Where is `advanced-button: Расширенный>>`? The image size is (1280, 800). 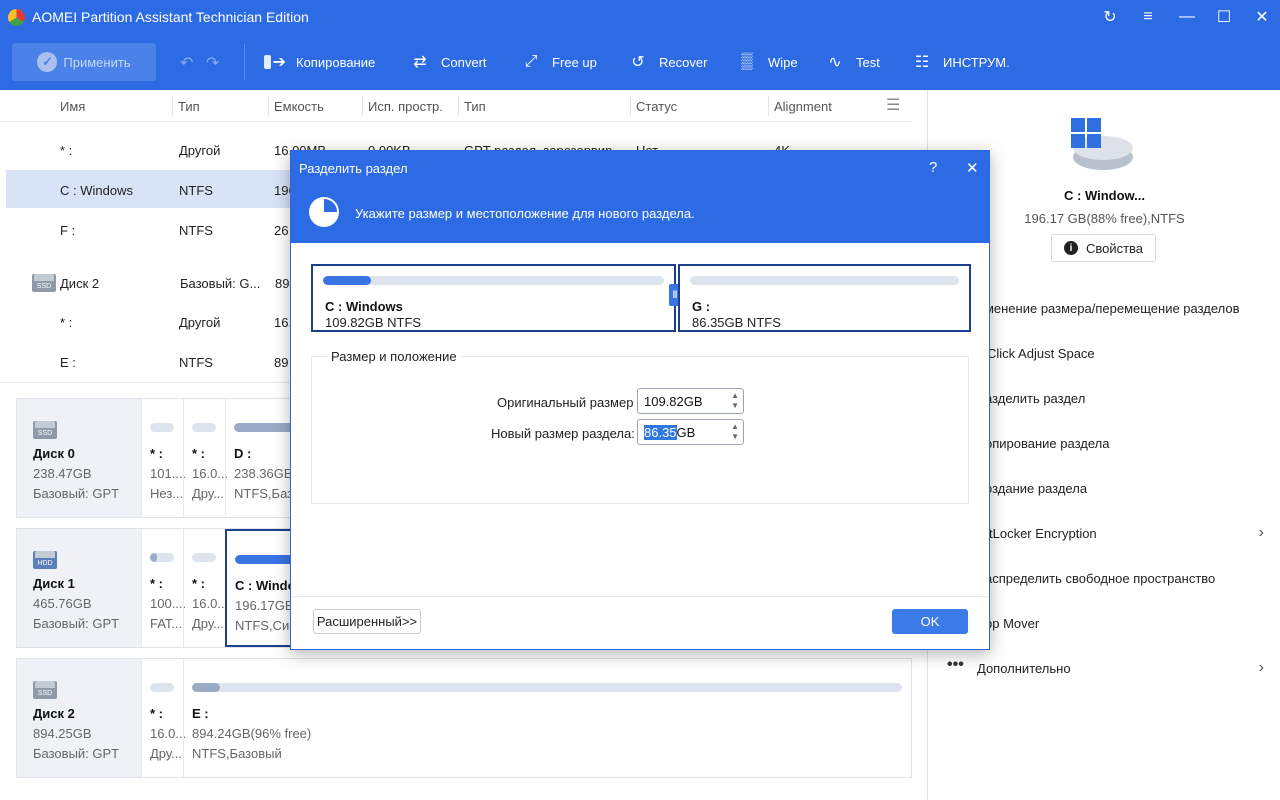
advanced-button: Расширенный>> is located at coordinates (367, 621).